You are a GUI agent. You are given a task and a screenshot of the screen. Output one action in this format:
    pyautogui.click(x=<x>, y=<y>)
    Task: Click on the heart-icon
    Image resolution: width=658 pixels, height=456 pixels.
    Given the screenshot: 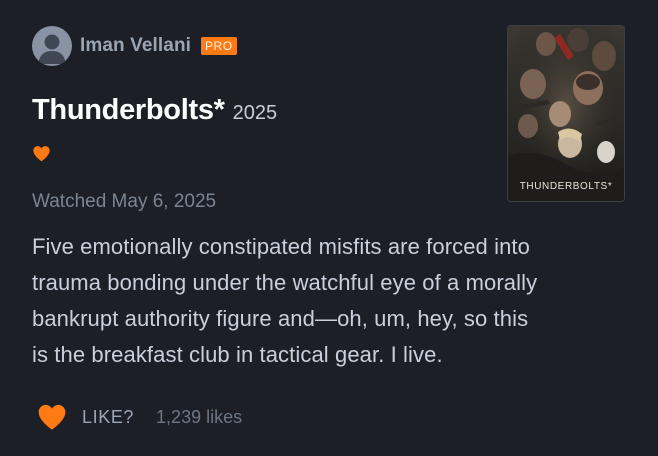 What is the action you would take?
    pyautogui.click(x=41, y=154)
    